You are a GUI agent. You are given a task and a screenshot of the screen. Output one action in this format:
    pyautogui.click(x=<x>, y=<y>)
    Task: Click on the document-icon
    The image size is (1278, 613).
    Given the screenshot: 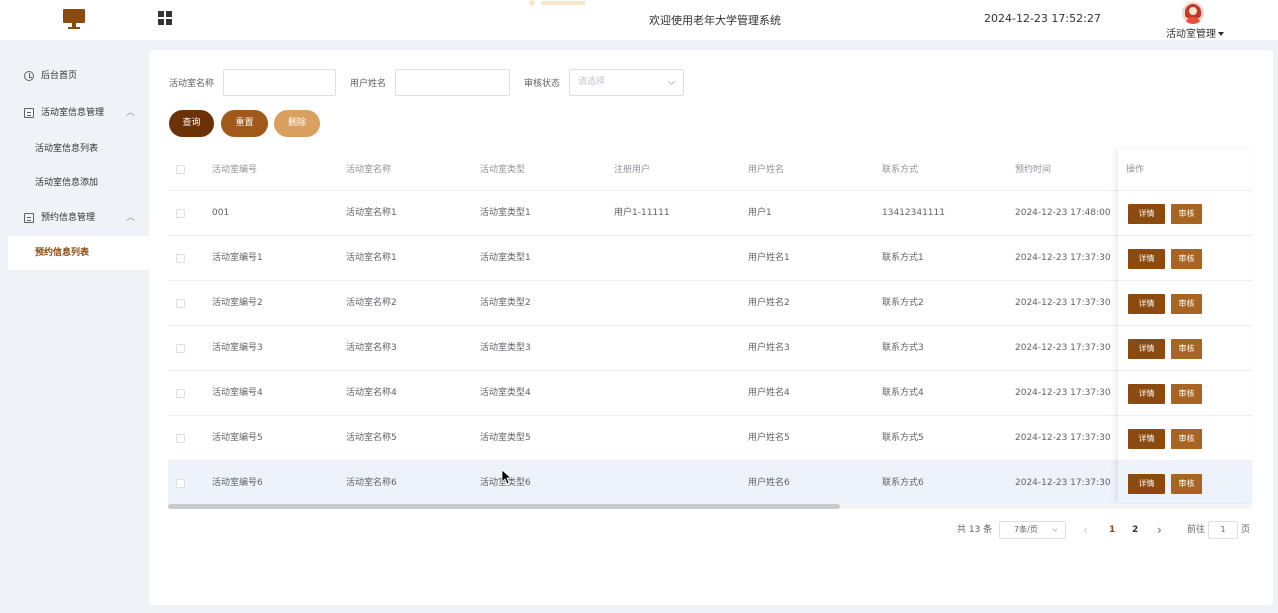 What is the action you would take?
    pyautogui.click(x=29, y=218)
    